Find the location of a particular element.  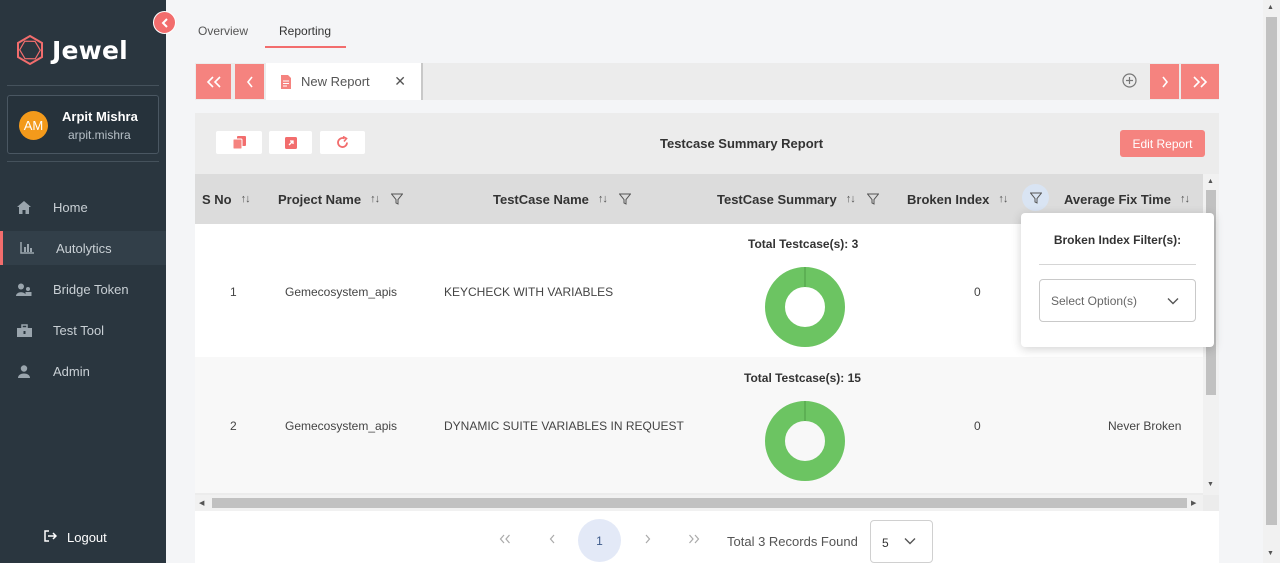

expand-button is located at coordinates (290, 142).